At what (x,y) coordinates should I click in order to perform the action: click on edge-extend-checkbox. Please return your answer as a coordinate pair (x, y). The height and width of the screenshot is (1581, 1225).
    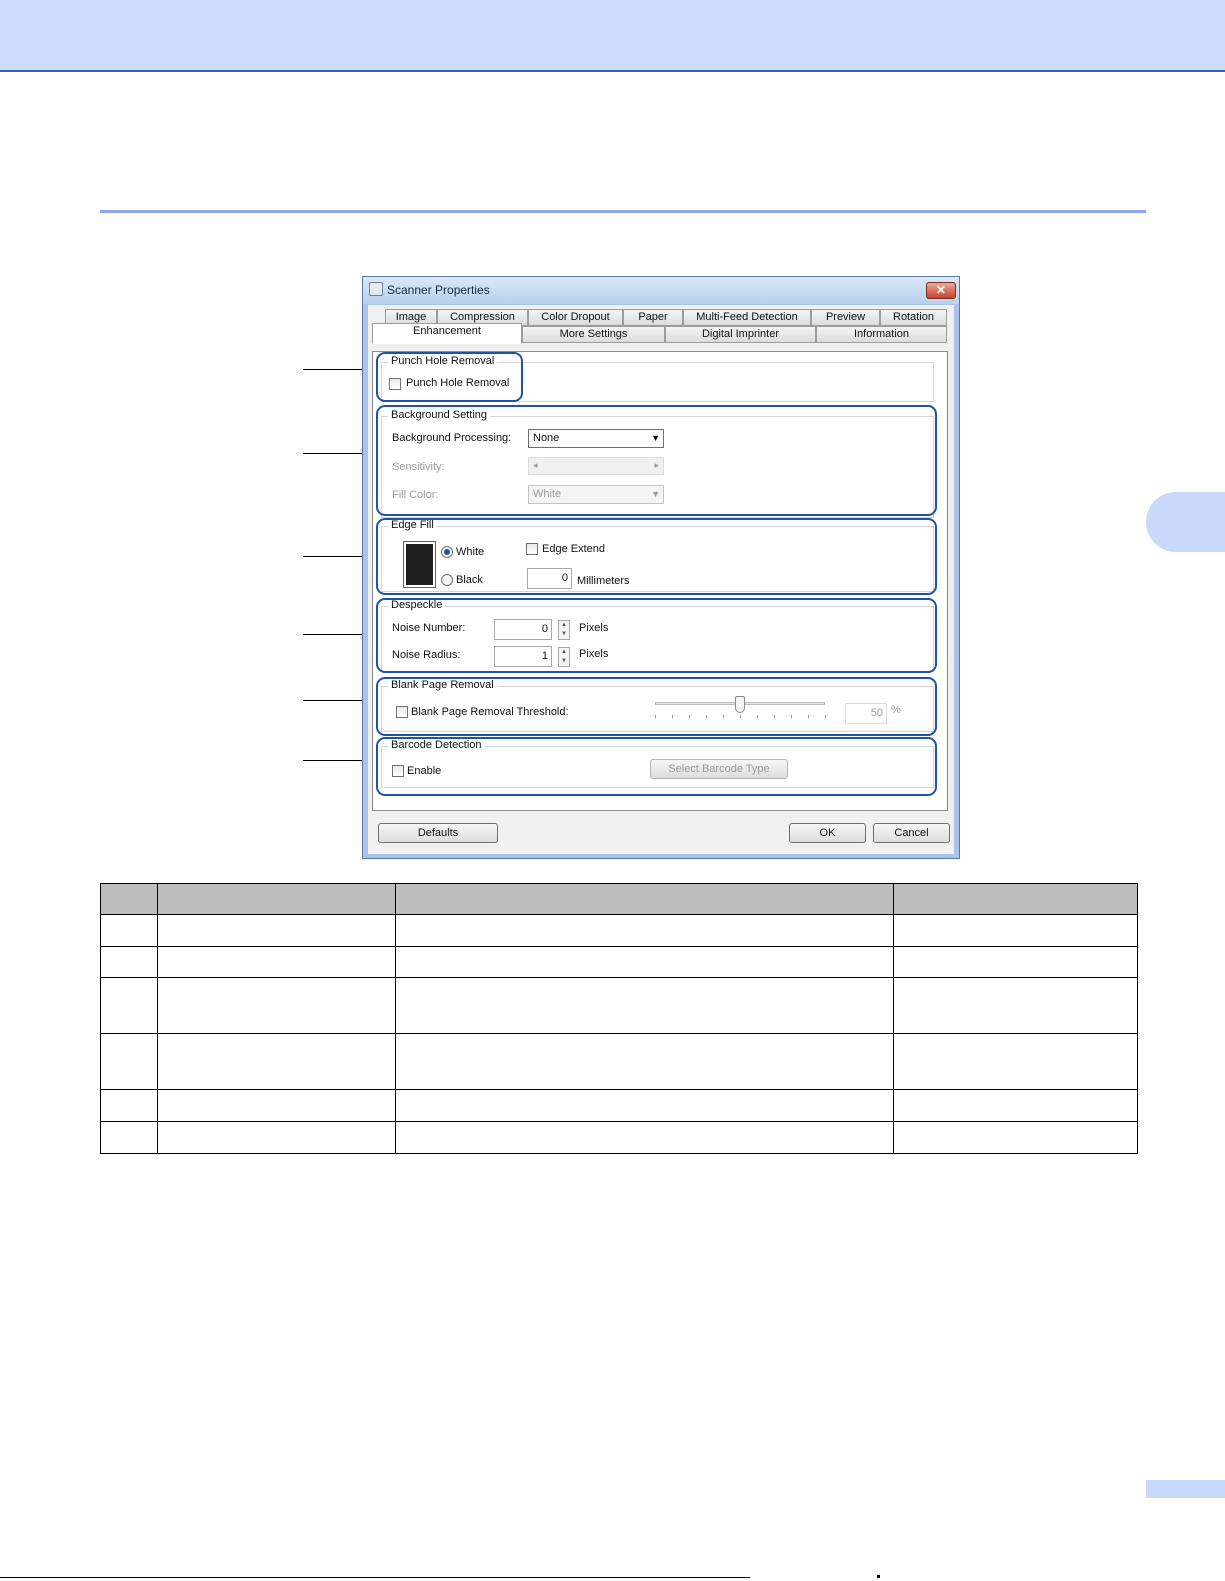
    Looking at the image, I should click on (532, 549).